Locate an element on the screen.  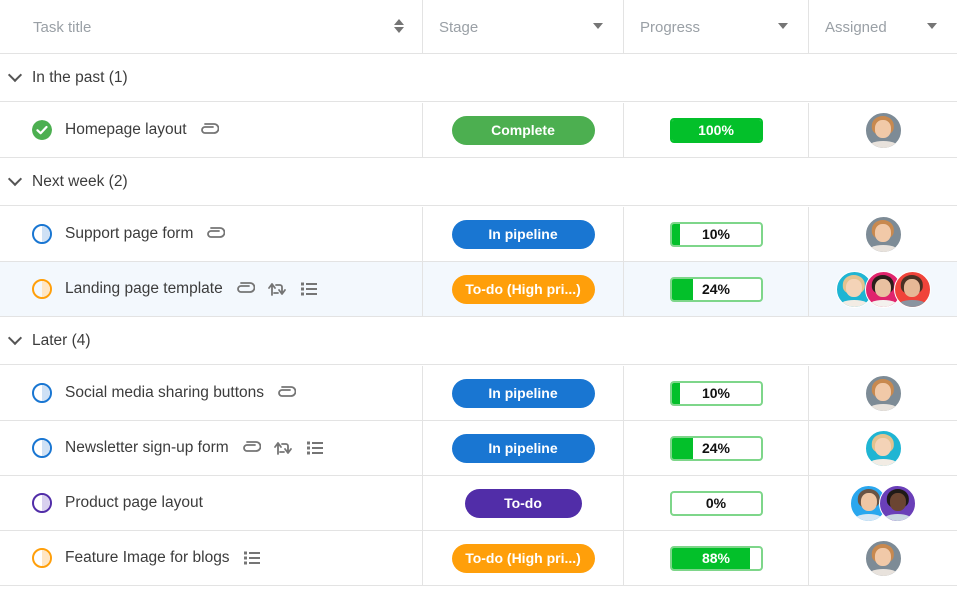
task-title: Homepage layout is located at coordinates (126, 130).